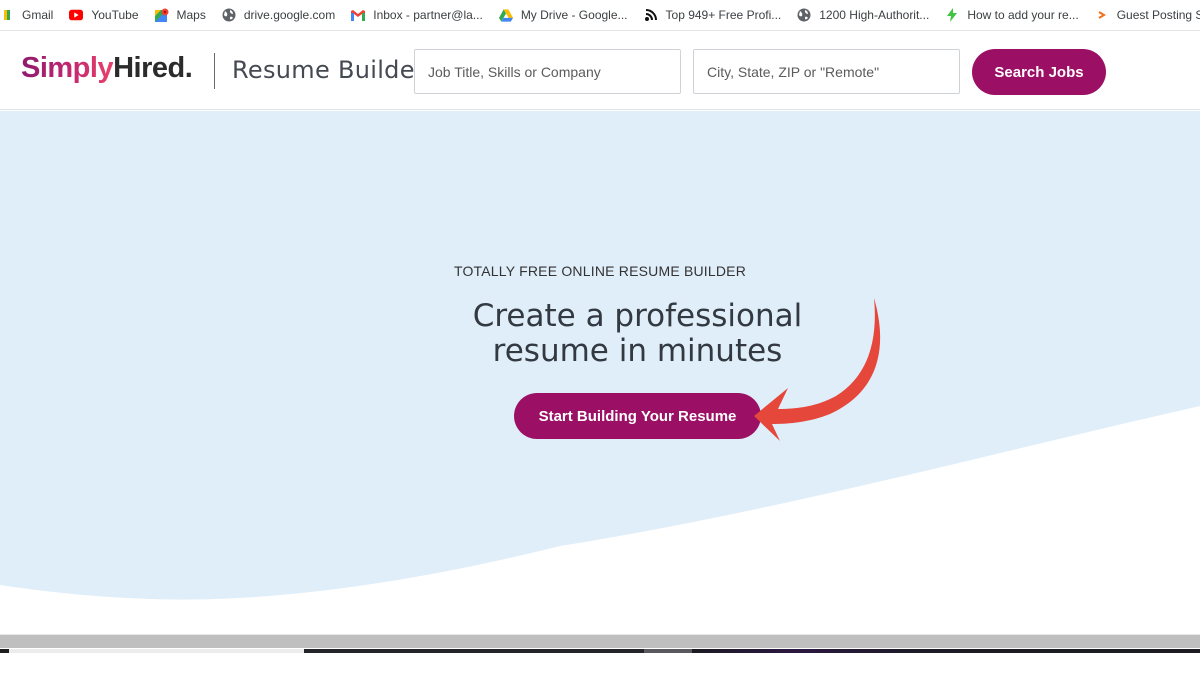  I want to click on start-building-resume-button: Start Building Your Resume, so click(637, 416).